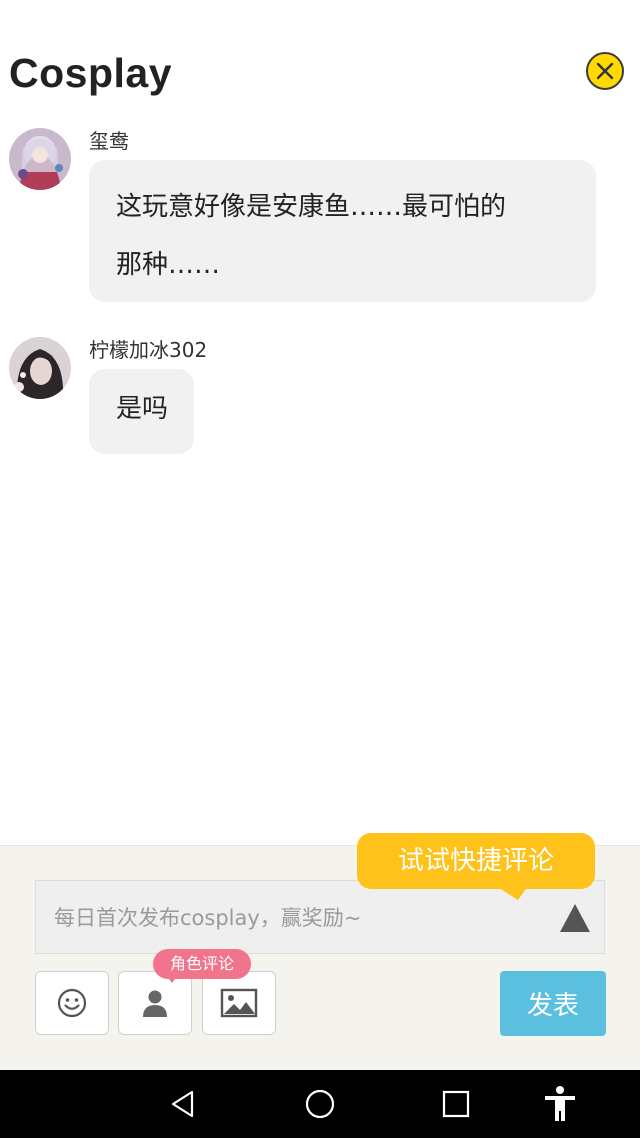  Describe the element at coordinates (90, 73) in the screenshot. I see `page-title: Cosplay` at that location.